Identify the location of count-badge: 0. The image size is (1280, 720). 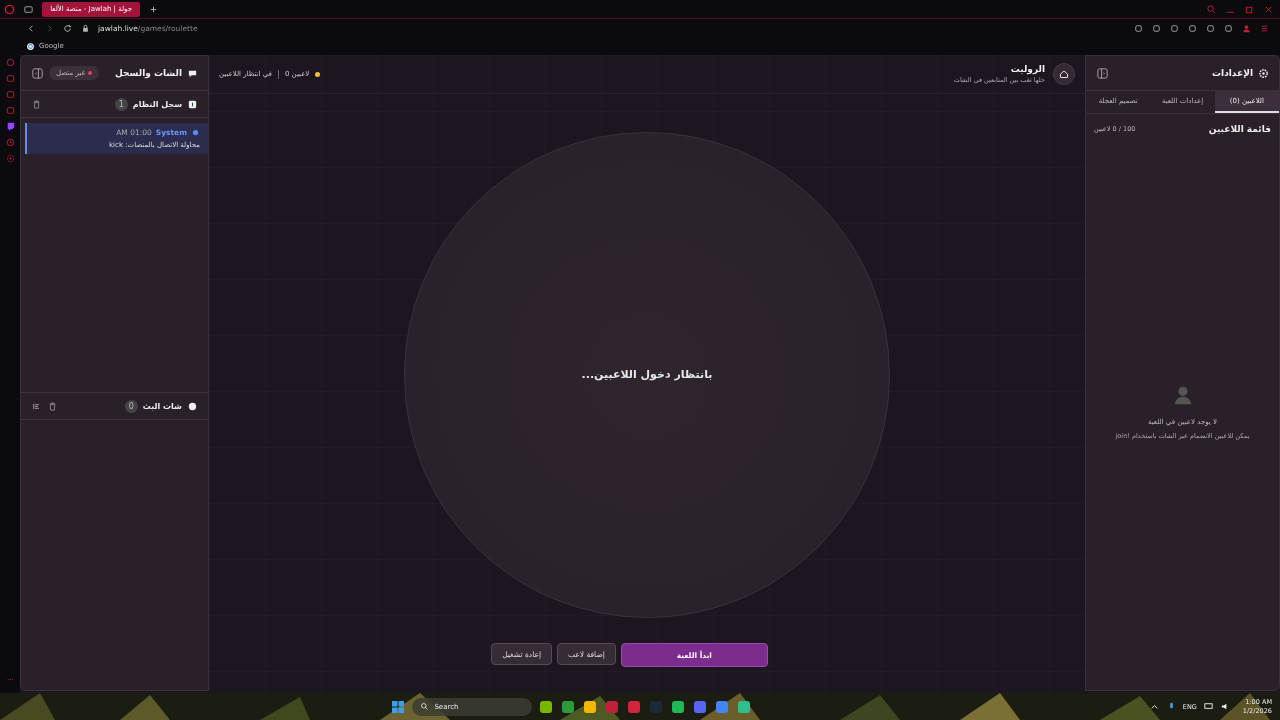
(131, 406).